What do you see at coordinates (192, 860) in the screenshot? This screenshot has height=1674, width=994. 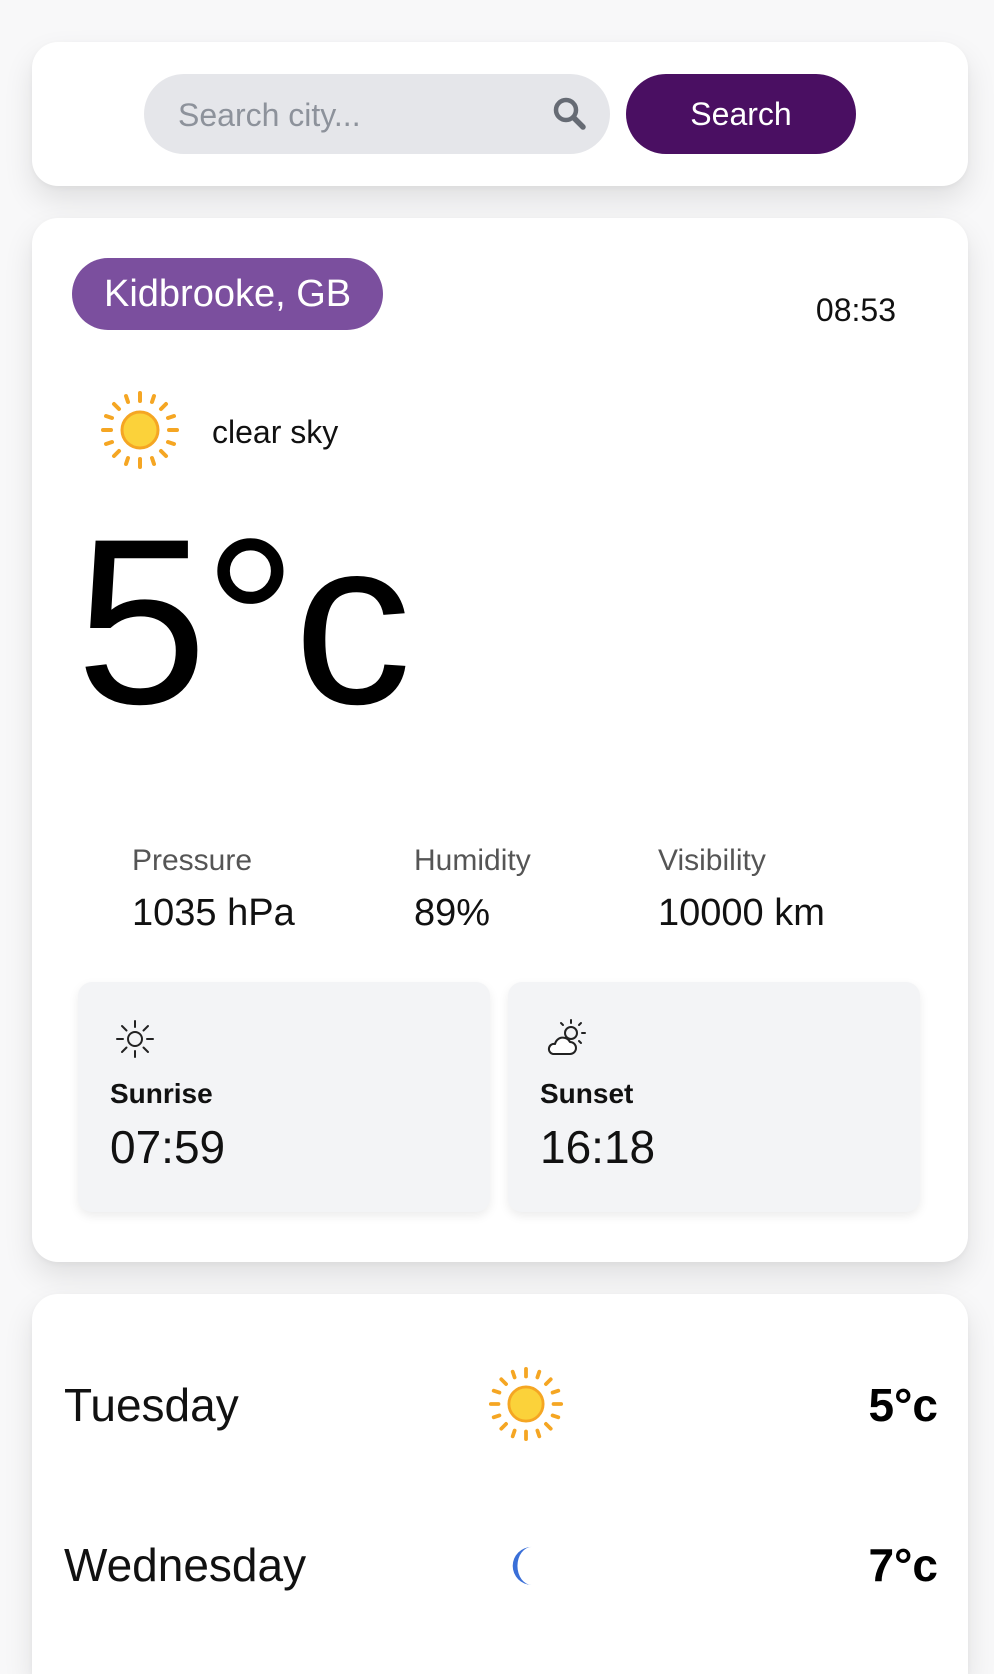 I see `pressure-label: Pressure` at bounding box center [192, 860].